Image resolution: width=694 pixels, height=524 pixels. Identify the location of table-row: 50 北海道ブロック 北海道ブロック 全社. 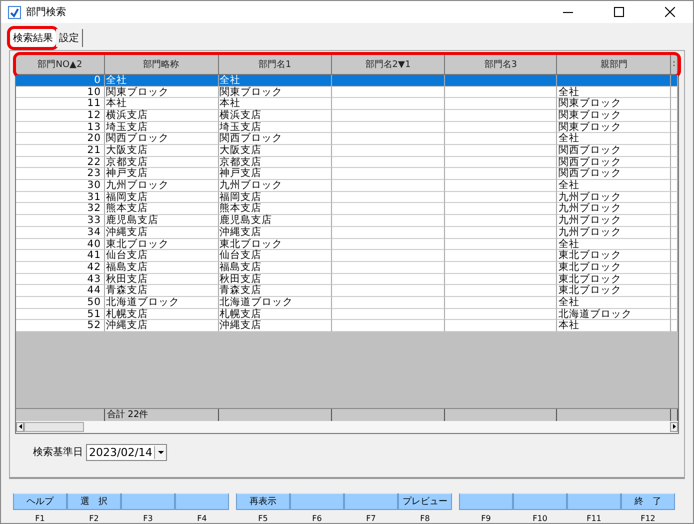
(347, 302).